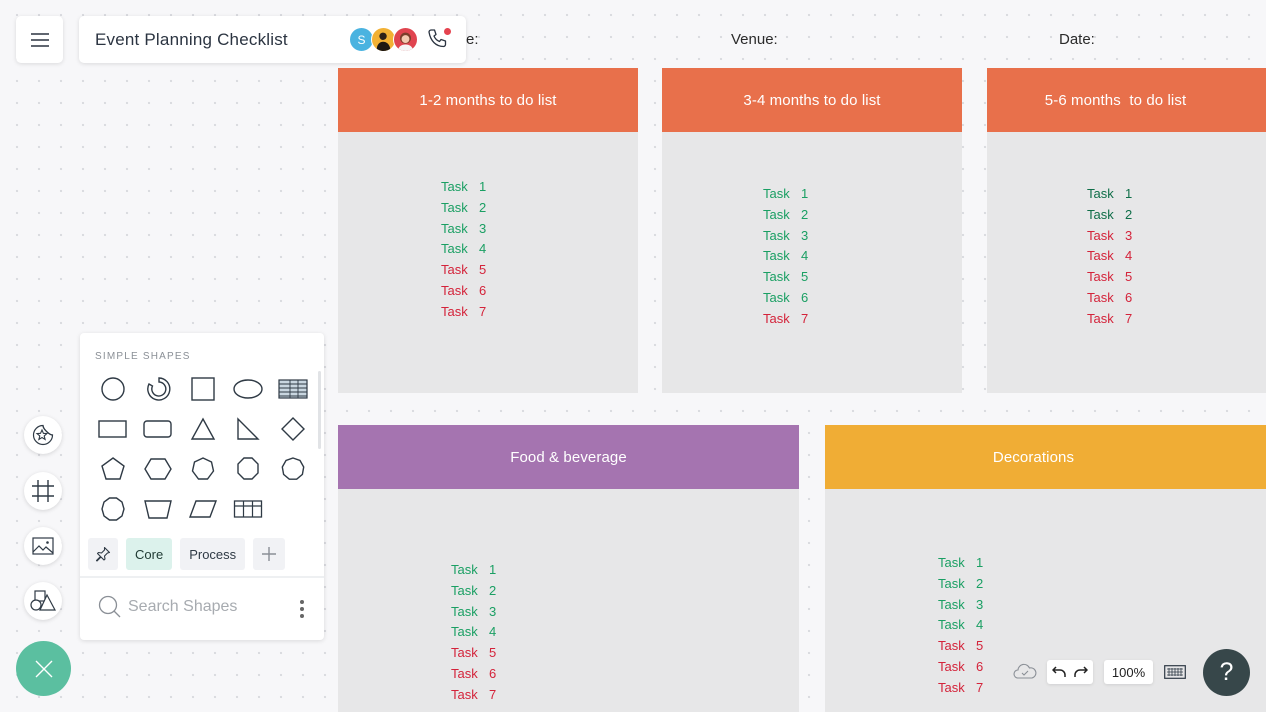 Image resolution: width=1266 pixels, height=712 pixels. I want to click on shape-rectangle, so click(112, 429).